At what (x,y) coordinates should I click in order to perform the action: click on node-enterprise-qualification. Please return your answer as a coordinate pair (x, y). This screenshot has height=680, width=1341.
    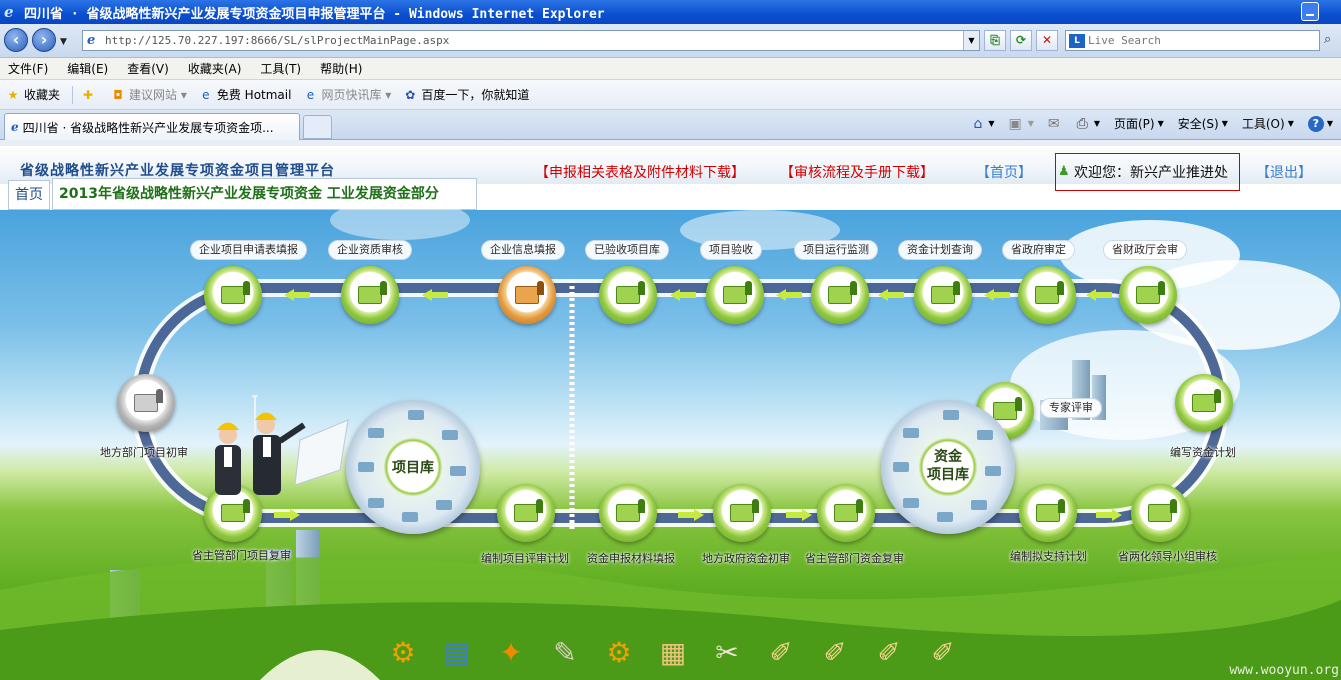
    Looking at the image, I should click on (370, 295).